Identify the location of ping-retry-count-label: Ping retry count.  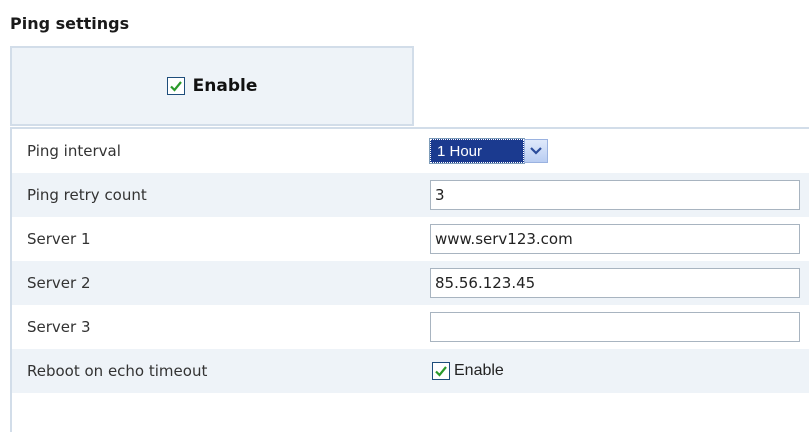
(87, 195).